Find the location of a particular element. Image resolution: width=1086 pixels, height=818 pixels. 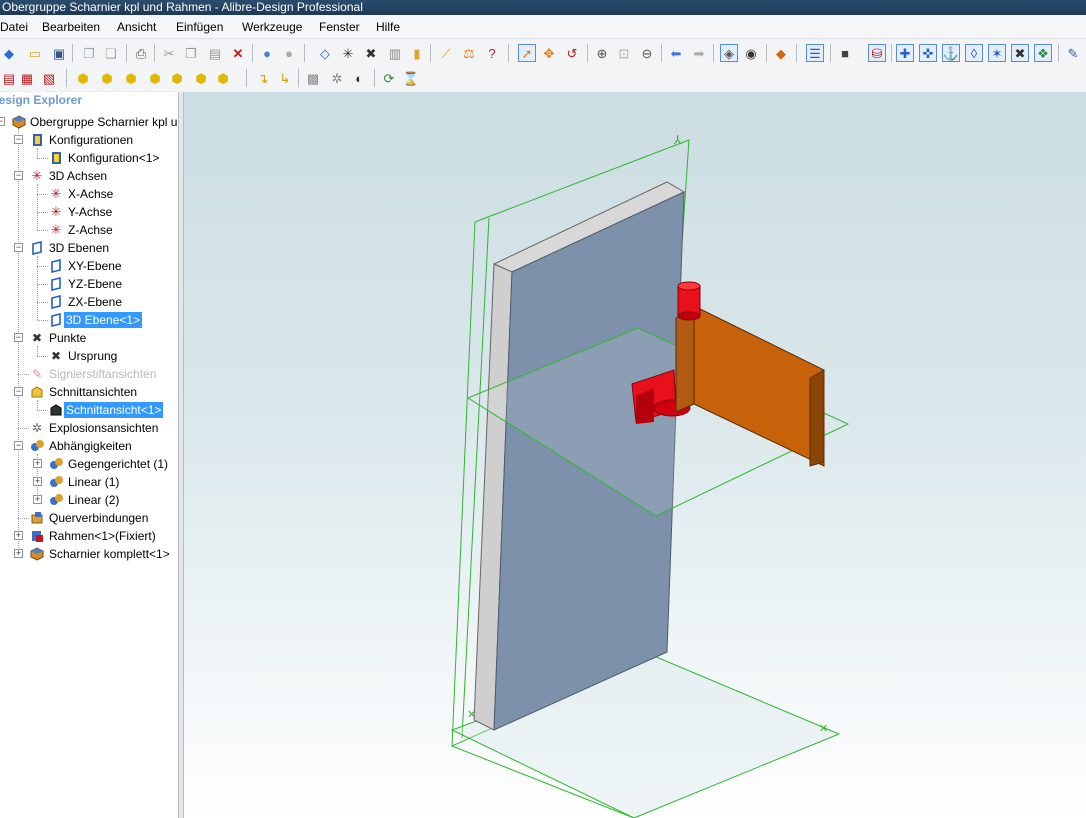

tree-querverbindungen: Querverbindungen is located at coordinates (89, 518).